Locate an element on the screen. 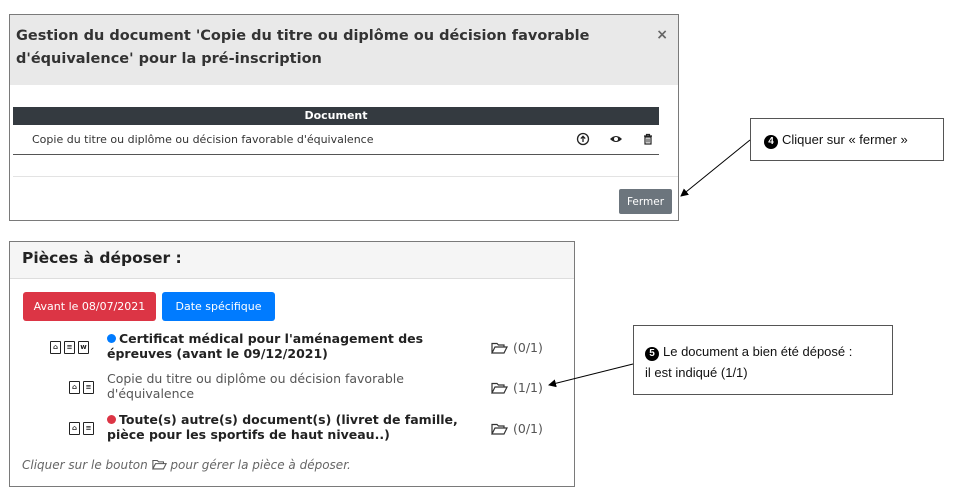 The width and height of the screenshot is (971, 504). document-table-header: Document is located at coordinates (336, 116).